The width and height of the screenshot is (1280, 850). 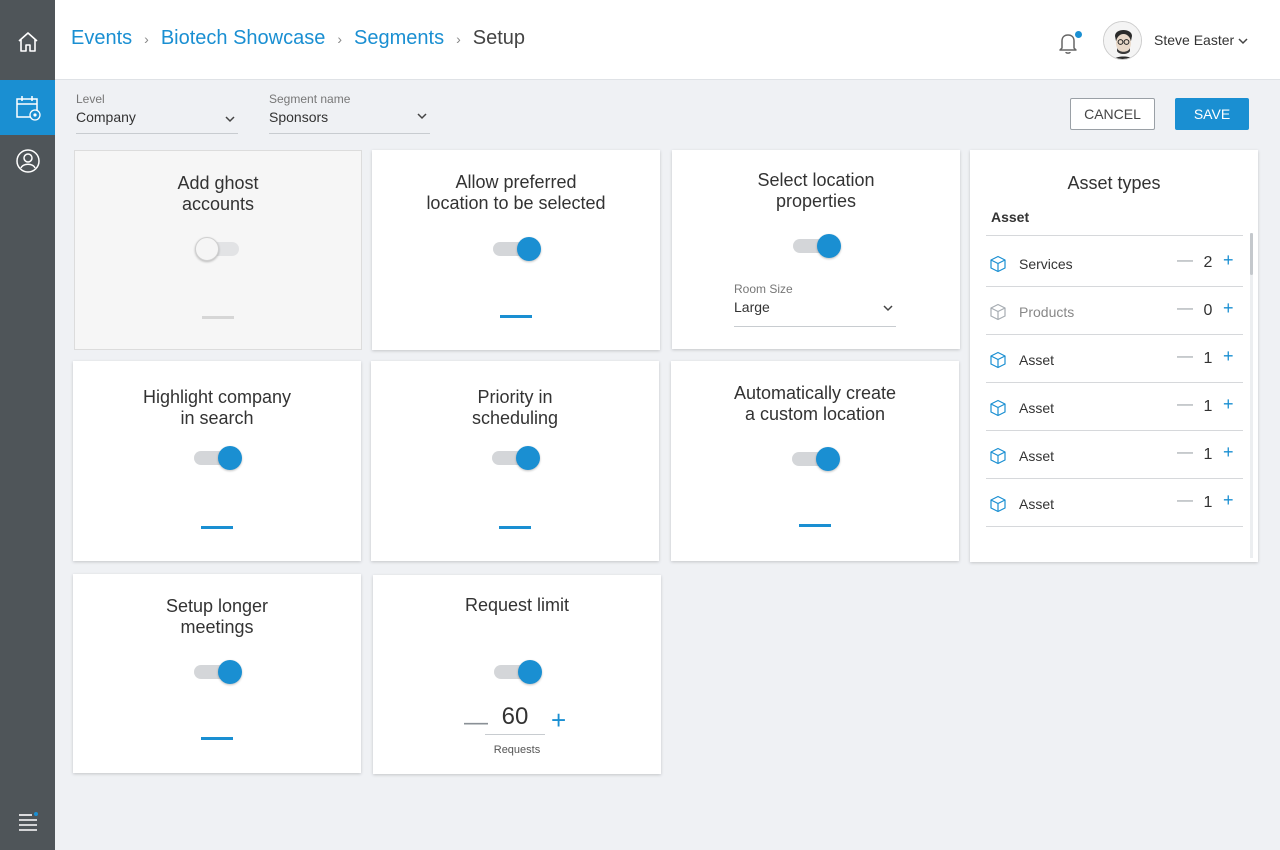 What do you see at coordinates (90, 99) in the screenshot?
I see `level-label: Level` at bounding box center [90, 99].